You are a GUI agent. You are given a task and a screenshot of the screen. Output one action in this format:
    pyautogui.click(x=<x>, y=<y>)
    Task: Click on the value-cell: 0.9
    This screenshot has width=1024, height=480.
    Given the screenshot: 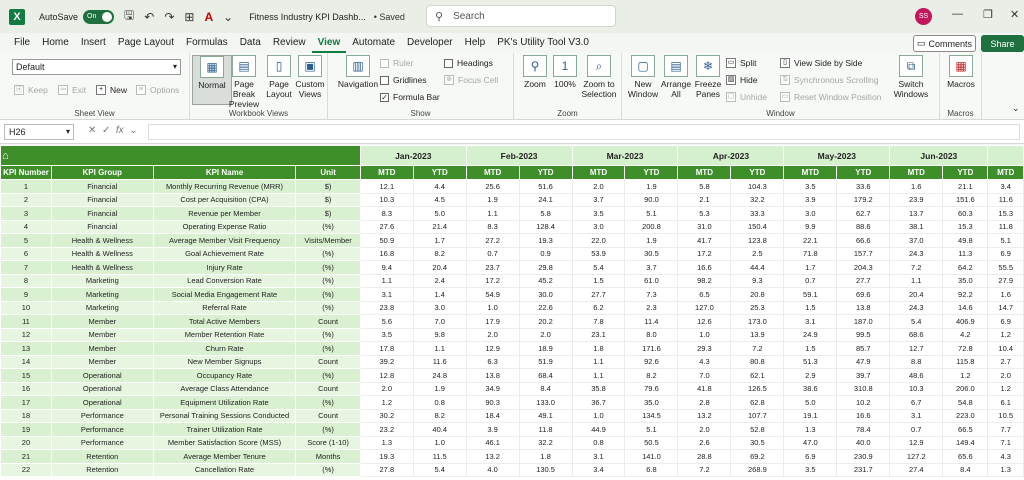 What is the action you would take?
    pyautogui.click(x=545, y=253)
    